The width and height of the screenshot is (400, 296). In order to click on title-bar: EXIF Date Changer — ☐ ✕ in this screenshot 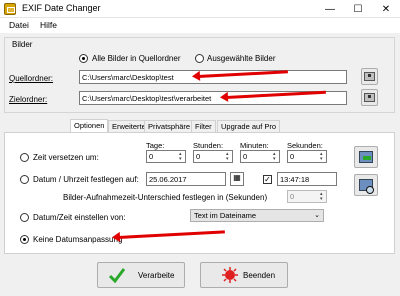, I will do `click(200, 9)`.